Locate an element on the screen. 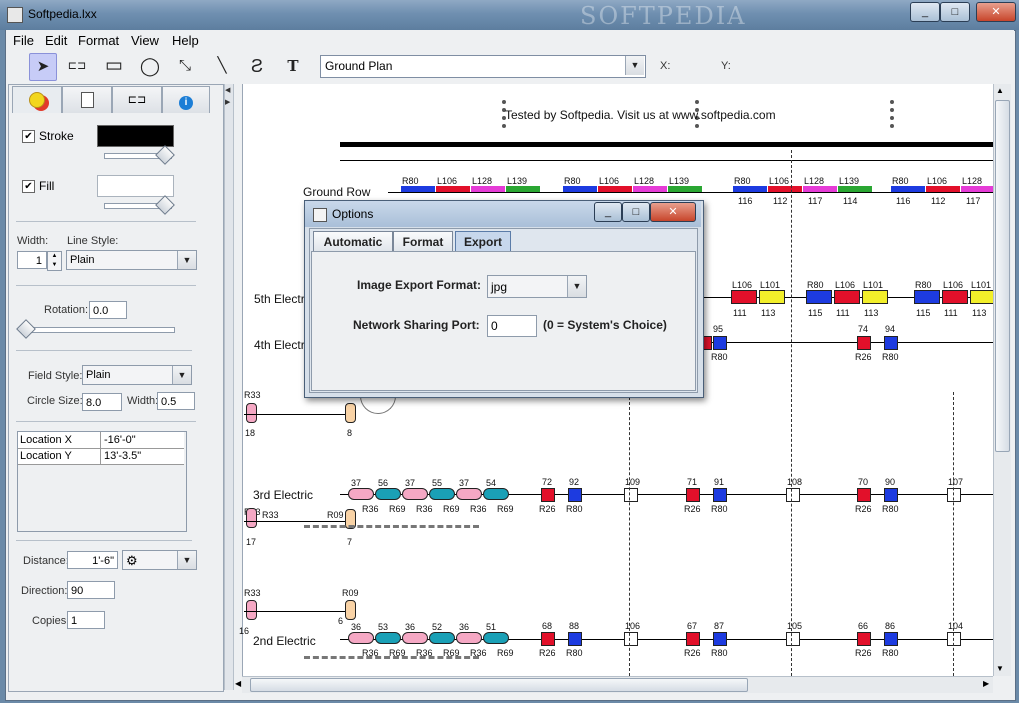  copies-input: 1 is located at coordinates (86, 620).